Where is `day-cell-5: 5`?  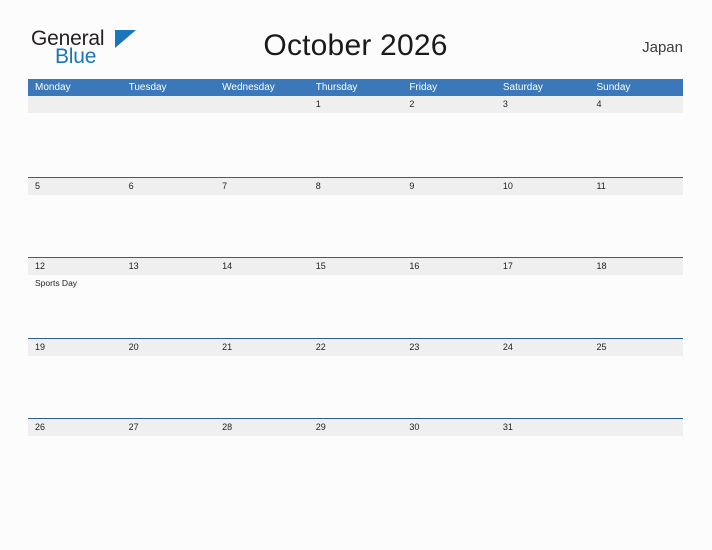 day-cell-5: 5 is located at coordinates (75, 186).